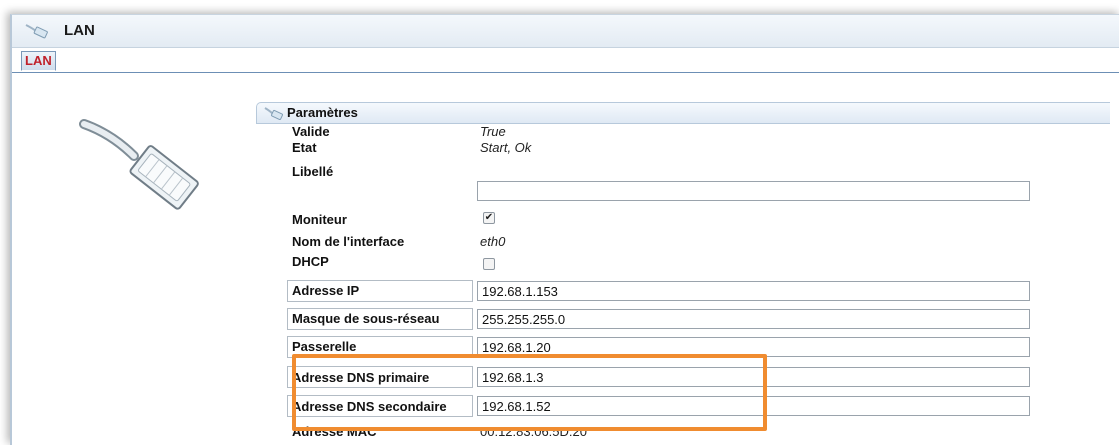 The width and height of the screenshot is (1119, 445). I want to click on etat-value: Start, Ok, so click(506, 147).